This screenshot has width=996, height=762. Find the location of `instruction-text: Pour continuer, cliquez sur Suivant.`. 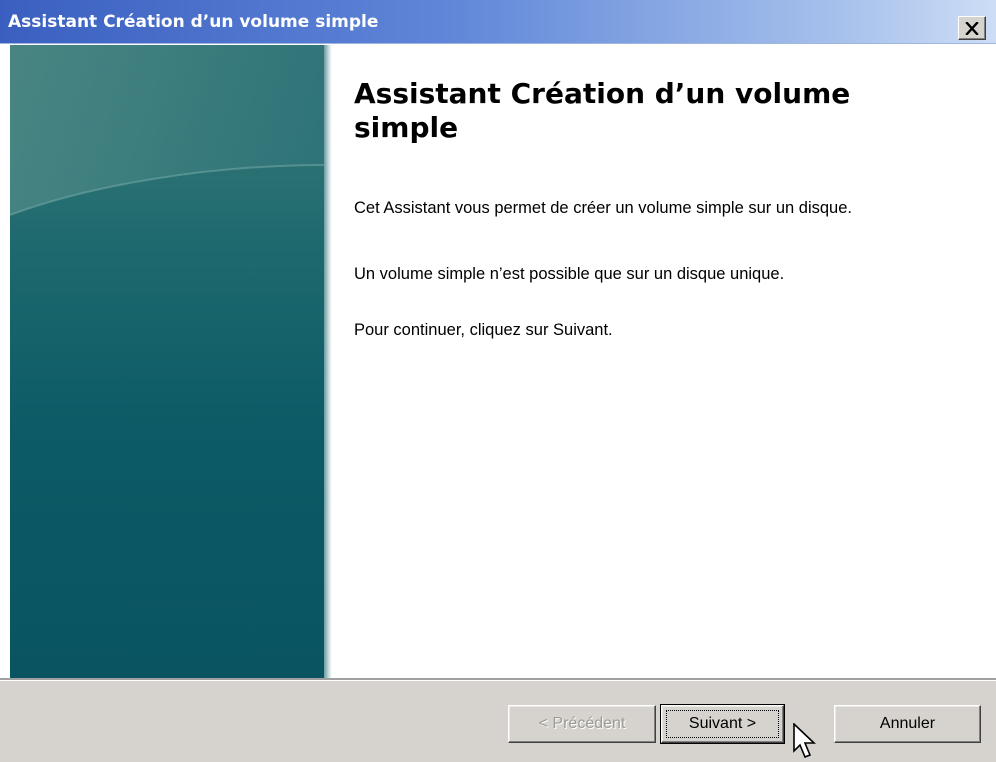

instruction-text: Pour continuer, cliquez sur Suivant. is located at coordinates (483, 330).